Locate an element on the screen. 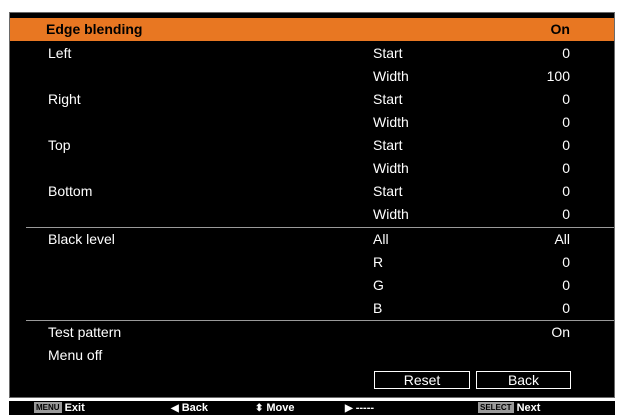 The height and width of the screenshot is (416, 619). menu-item-bottom-width: Width 0 is located at coordinates (312, 214).